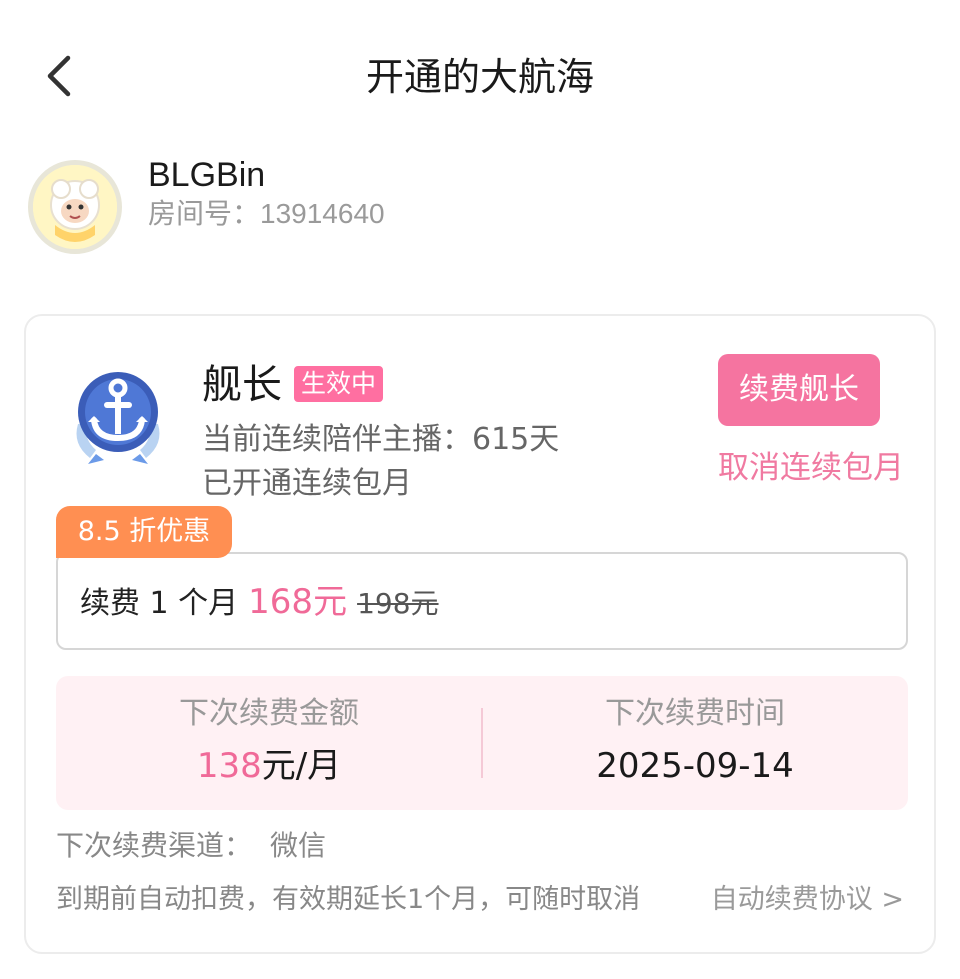 The image size is (960, 979). I want to click on next-amount-value: 138元/月, so click(269, 766).